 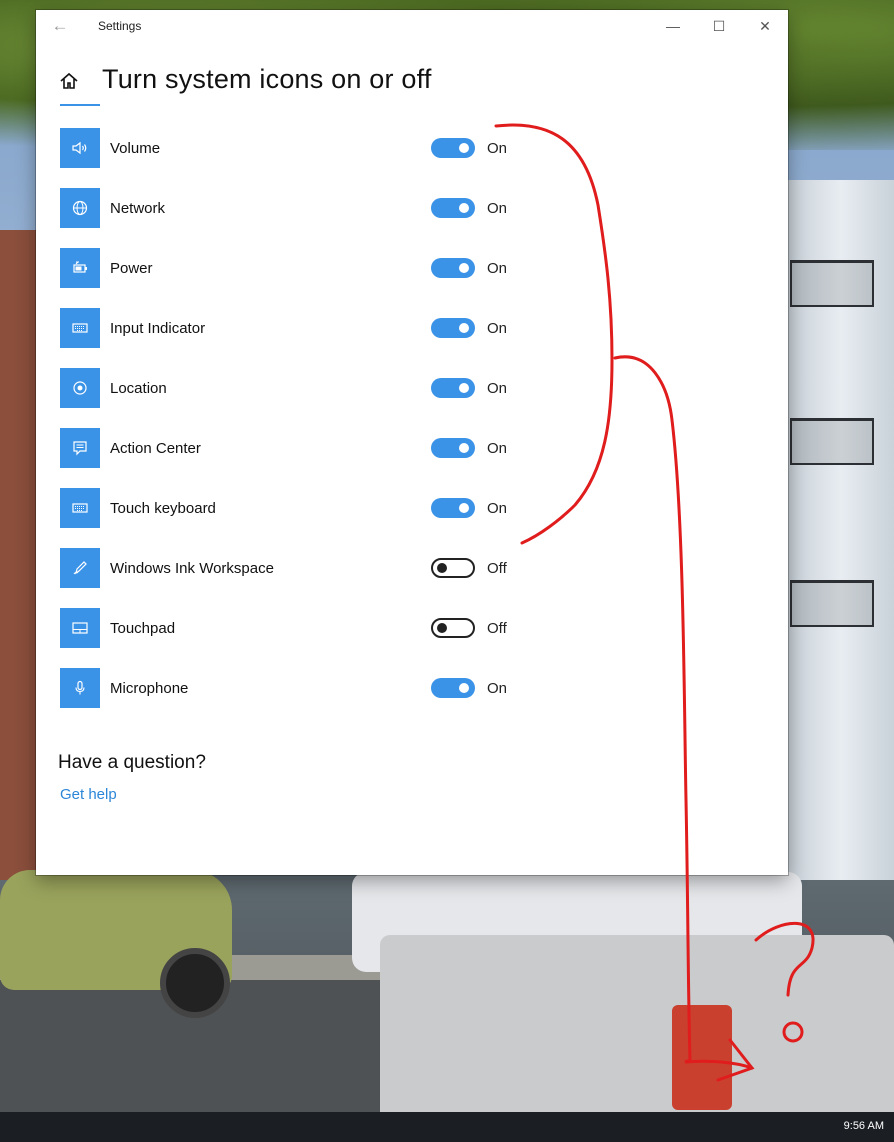 What do you see at coordinates (163, 508) in the screenshot?
I see `item-label: Touch keyboard` at bounding box center [163, 508].